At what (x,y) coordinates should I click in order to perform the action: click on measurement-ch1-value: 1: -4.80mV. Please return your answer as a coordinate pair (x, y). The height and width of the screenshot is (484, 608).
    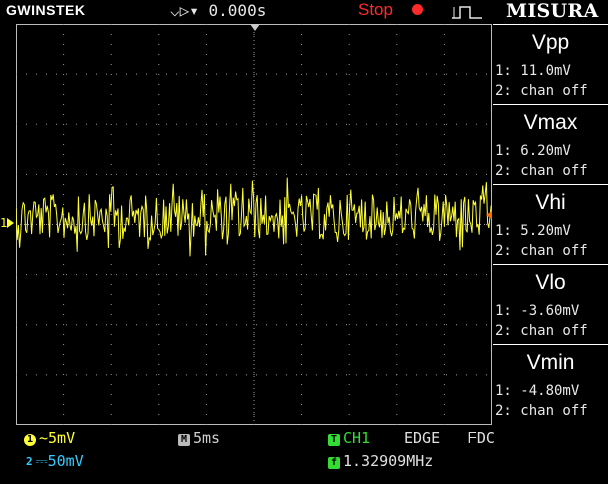
    Looking at the image, I should click on (537, 391).